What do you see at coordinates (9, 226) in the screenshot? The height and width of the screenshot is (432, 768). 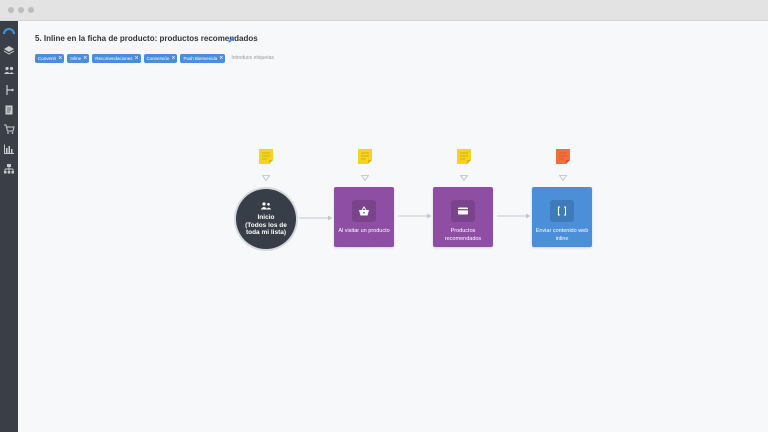 I see `sidebar` at bounding box center [9, 226].